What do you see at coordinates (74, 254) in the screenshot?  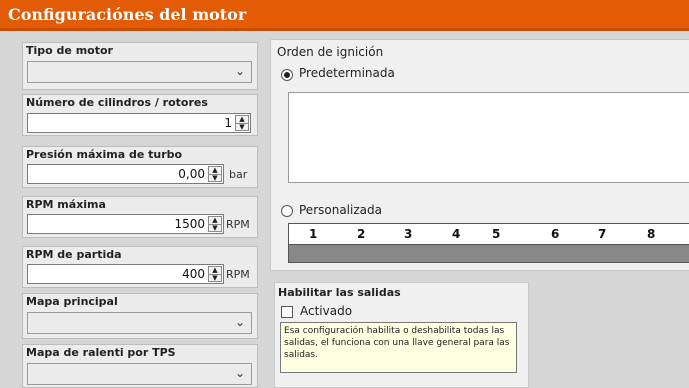 I see `start-rpm-label: RPM de partida` at bounding box center [74, 254].